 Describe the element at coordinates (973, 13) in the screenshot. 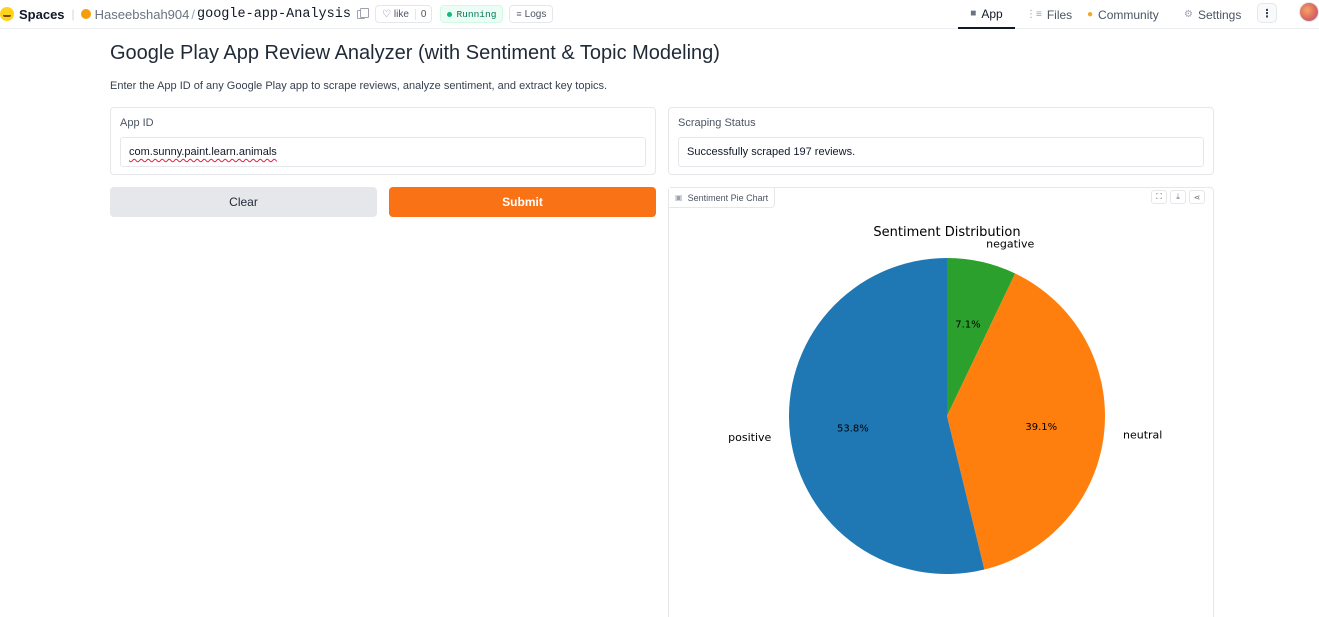

I see `app-icon: ■` at that location.